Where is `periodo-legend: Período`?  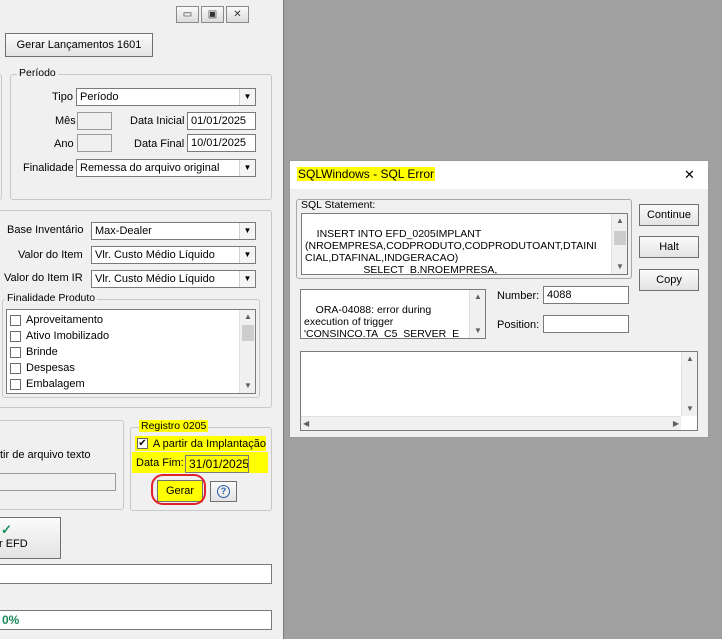
periodo-legend: Período is located at coordinates (37, 73).